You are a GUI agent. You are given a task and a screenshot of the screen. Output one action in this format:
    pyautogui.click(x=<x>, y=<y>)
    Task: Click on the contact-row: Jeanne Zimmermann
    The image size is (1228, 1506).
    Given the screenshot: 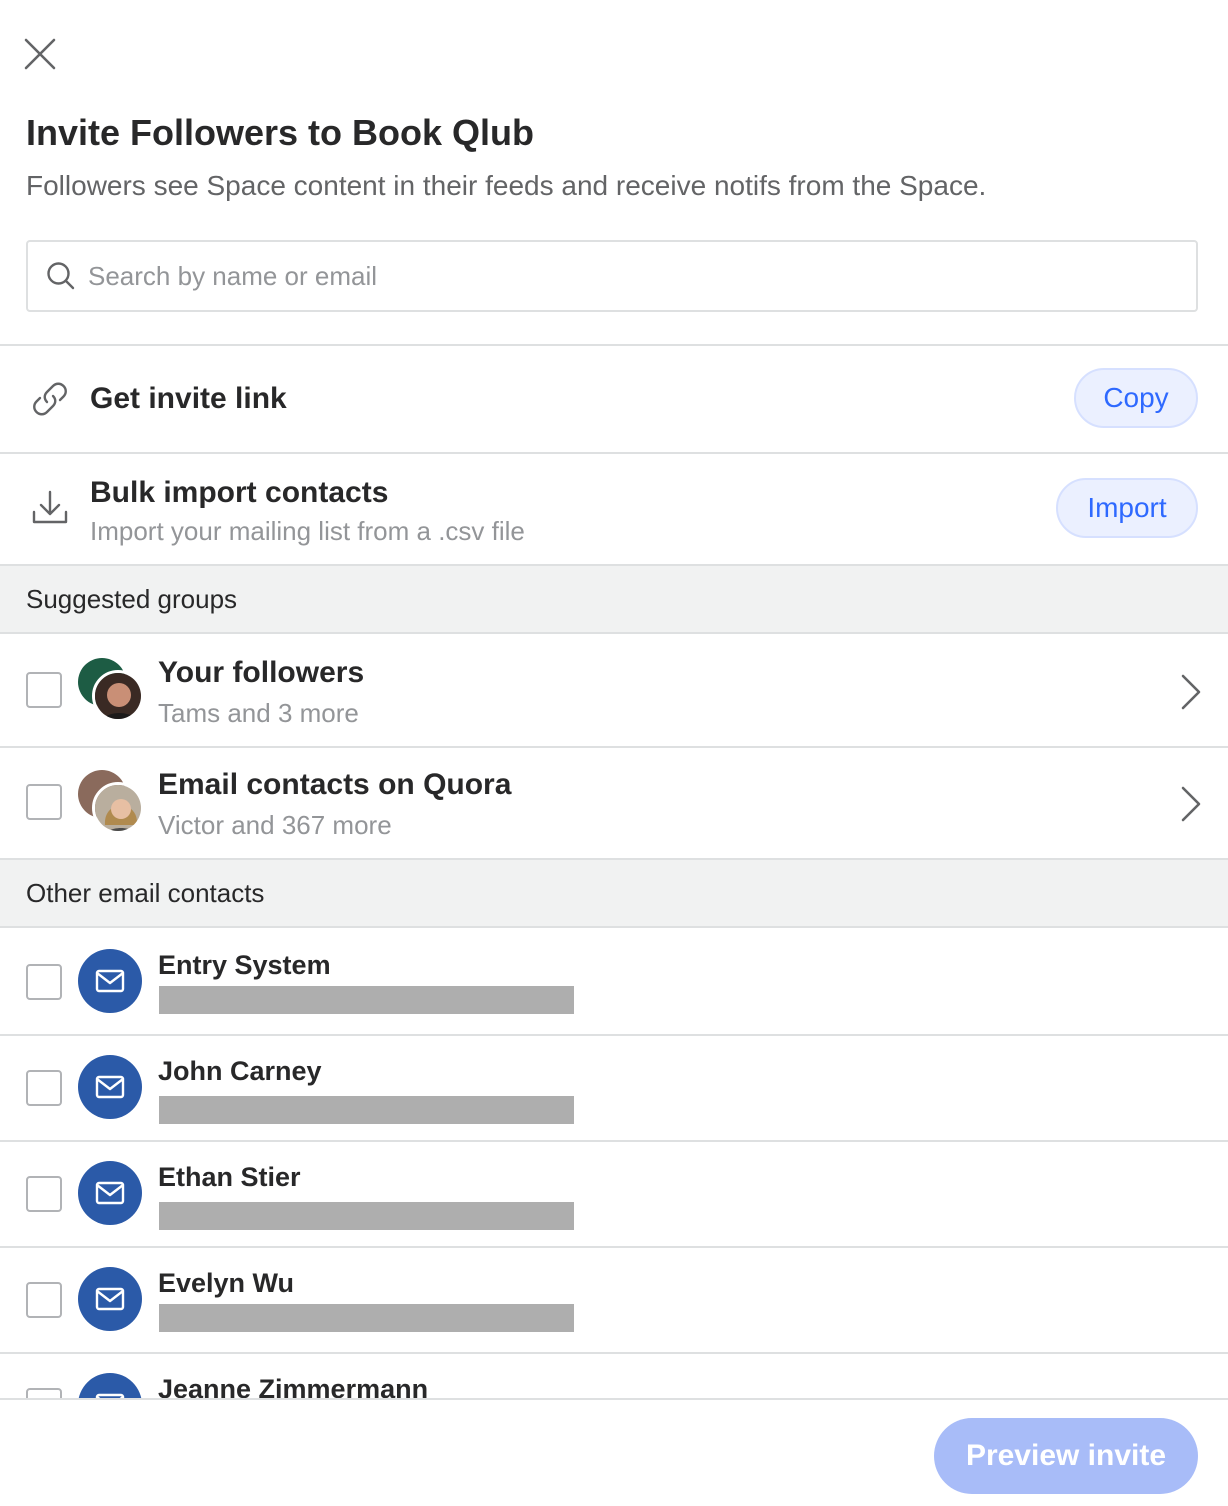 What is the action you would take?
    pyautogui.click(x=614, y=1376)
    